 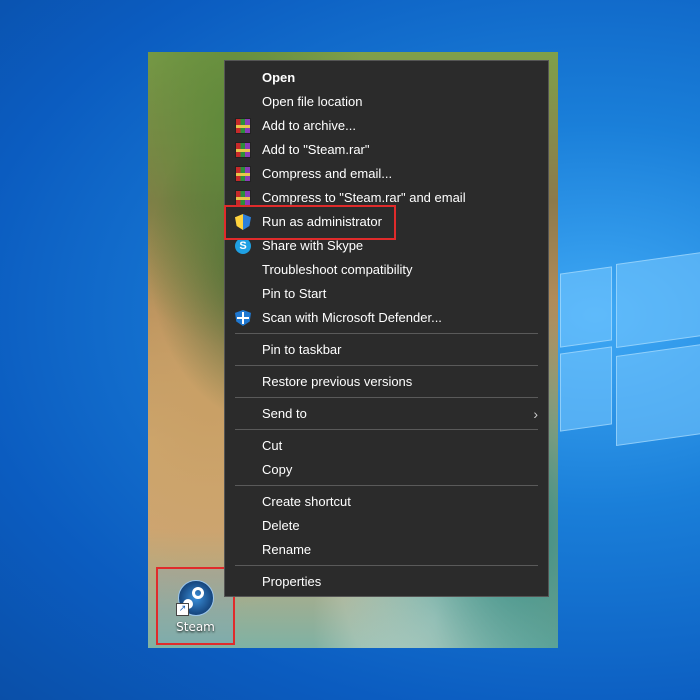 I want to click on chevron-right-icon: ›, so click(x=535, y=414).